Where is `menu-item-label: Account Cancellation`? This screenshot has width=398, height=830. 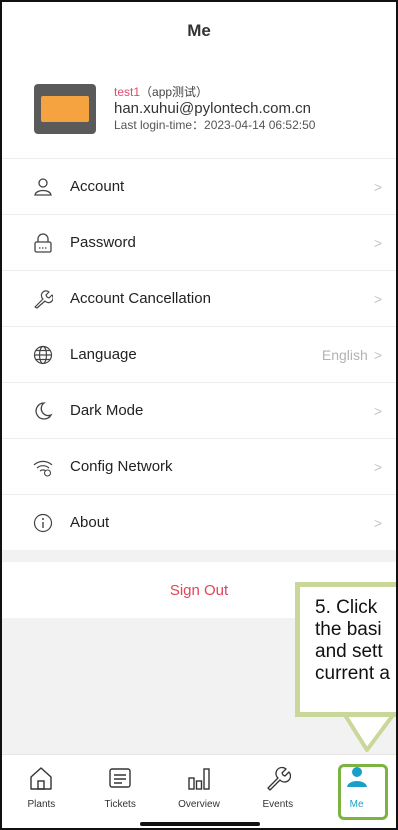
menu-item-label: Account Cancellation is located at coordinates (140, 298).